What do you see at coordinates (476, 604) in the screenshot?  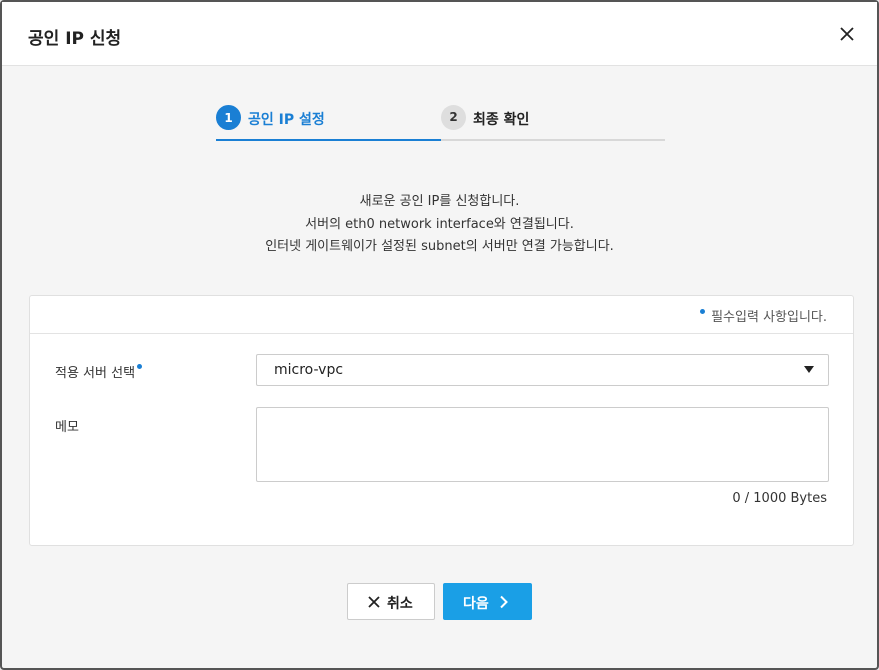 I see `next-label: 다음` at bounding box center [476, 604].